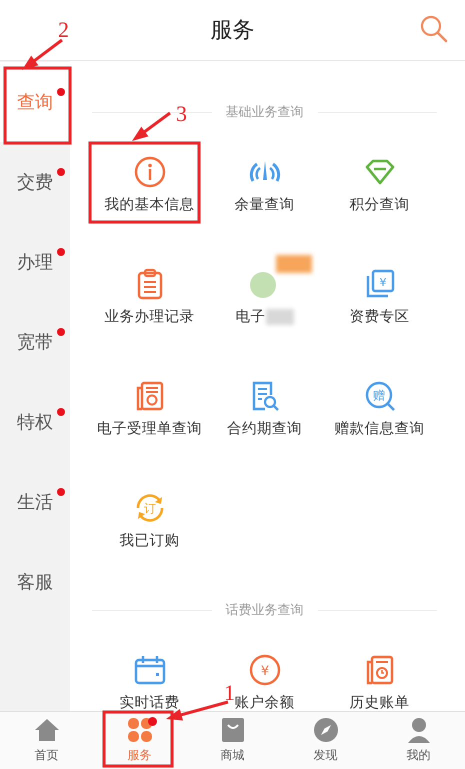  I want to click on person-icon, so click(419, 730).